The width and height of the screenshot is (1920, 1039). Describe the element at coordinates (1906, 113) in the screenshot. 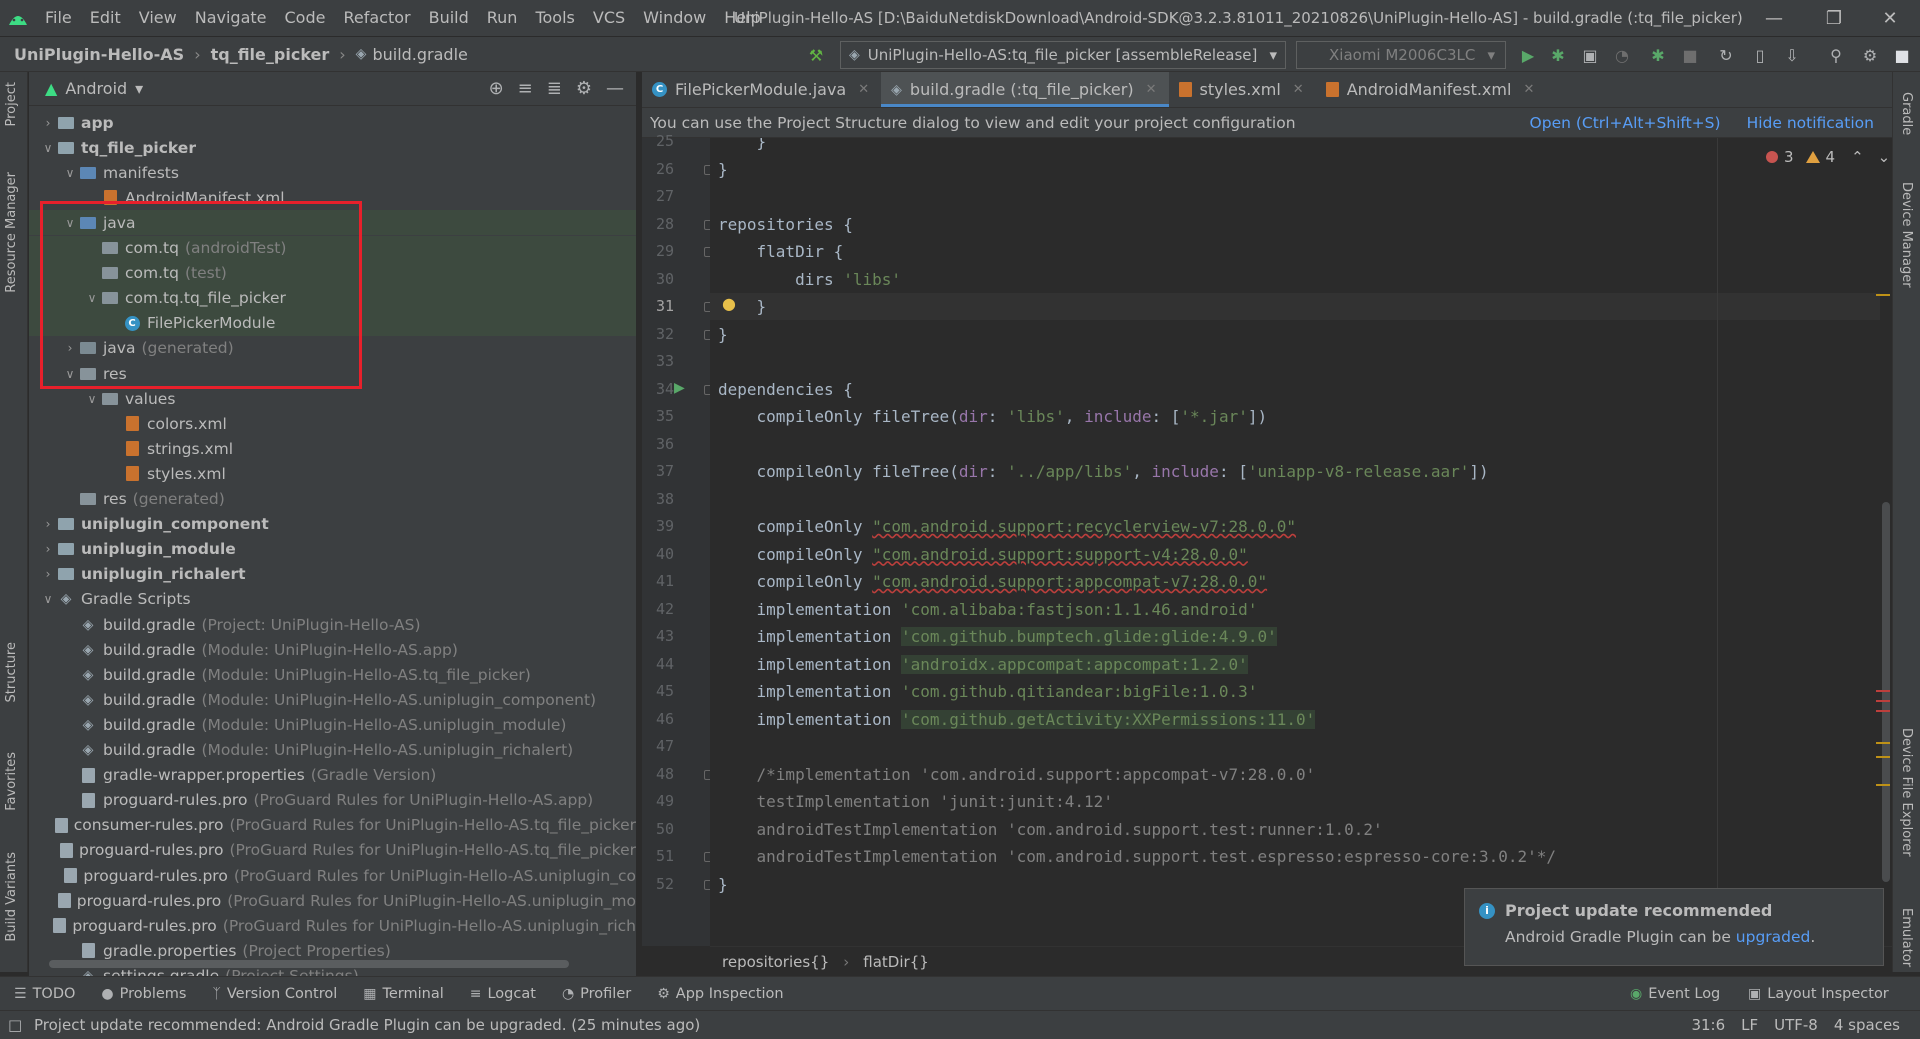

I see `tool-gradle: Gradle` at that location.